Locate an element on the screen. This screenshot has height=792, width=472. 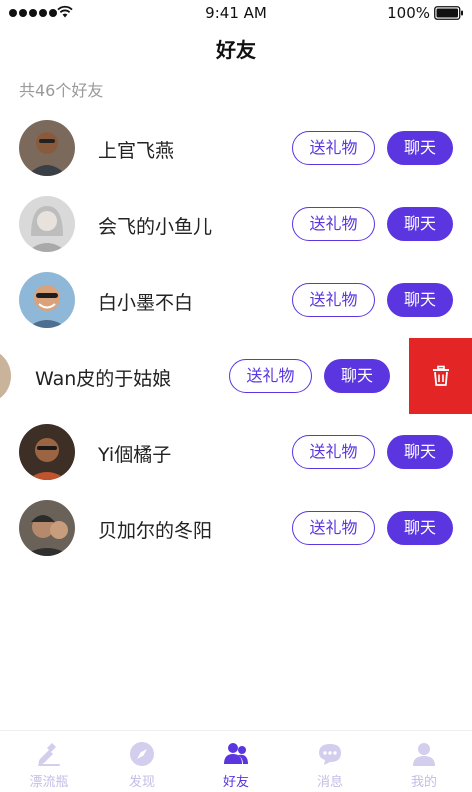
friend-name: Wan皮的于姑娘 is located at coordinates (103, 379).